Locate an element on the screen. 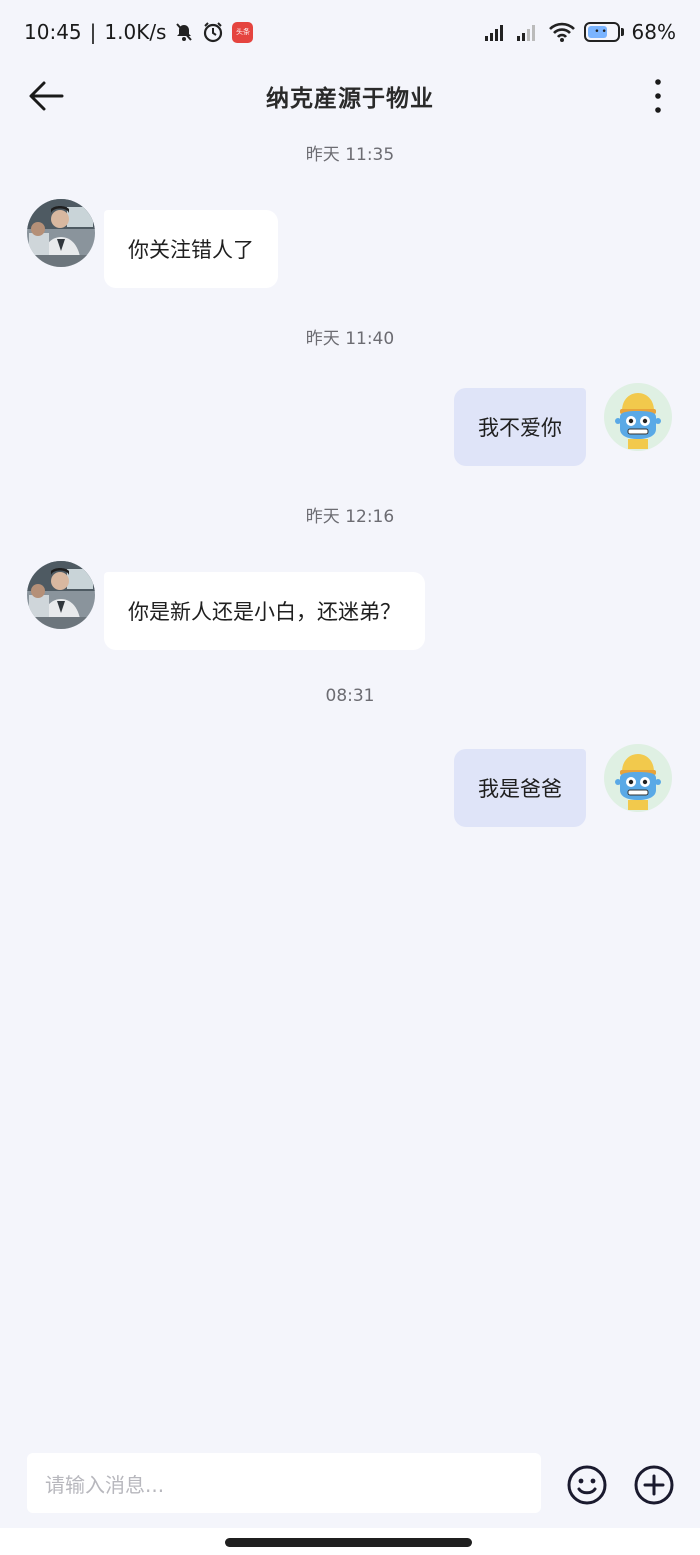 The image size is (700, 1555). toutiao-app-icon: 头条 is located at coordinates (243, 32).